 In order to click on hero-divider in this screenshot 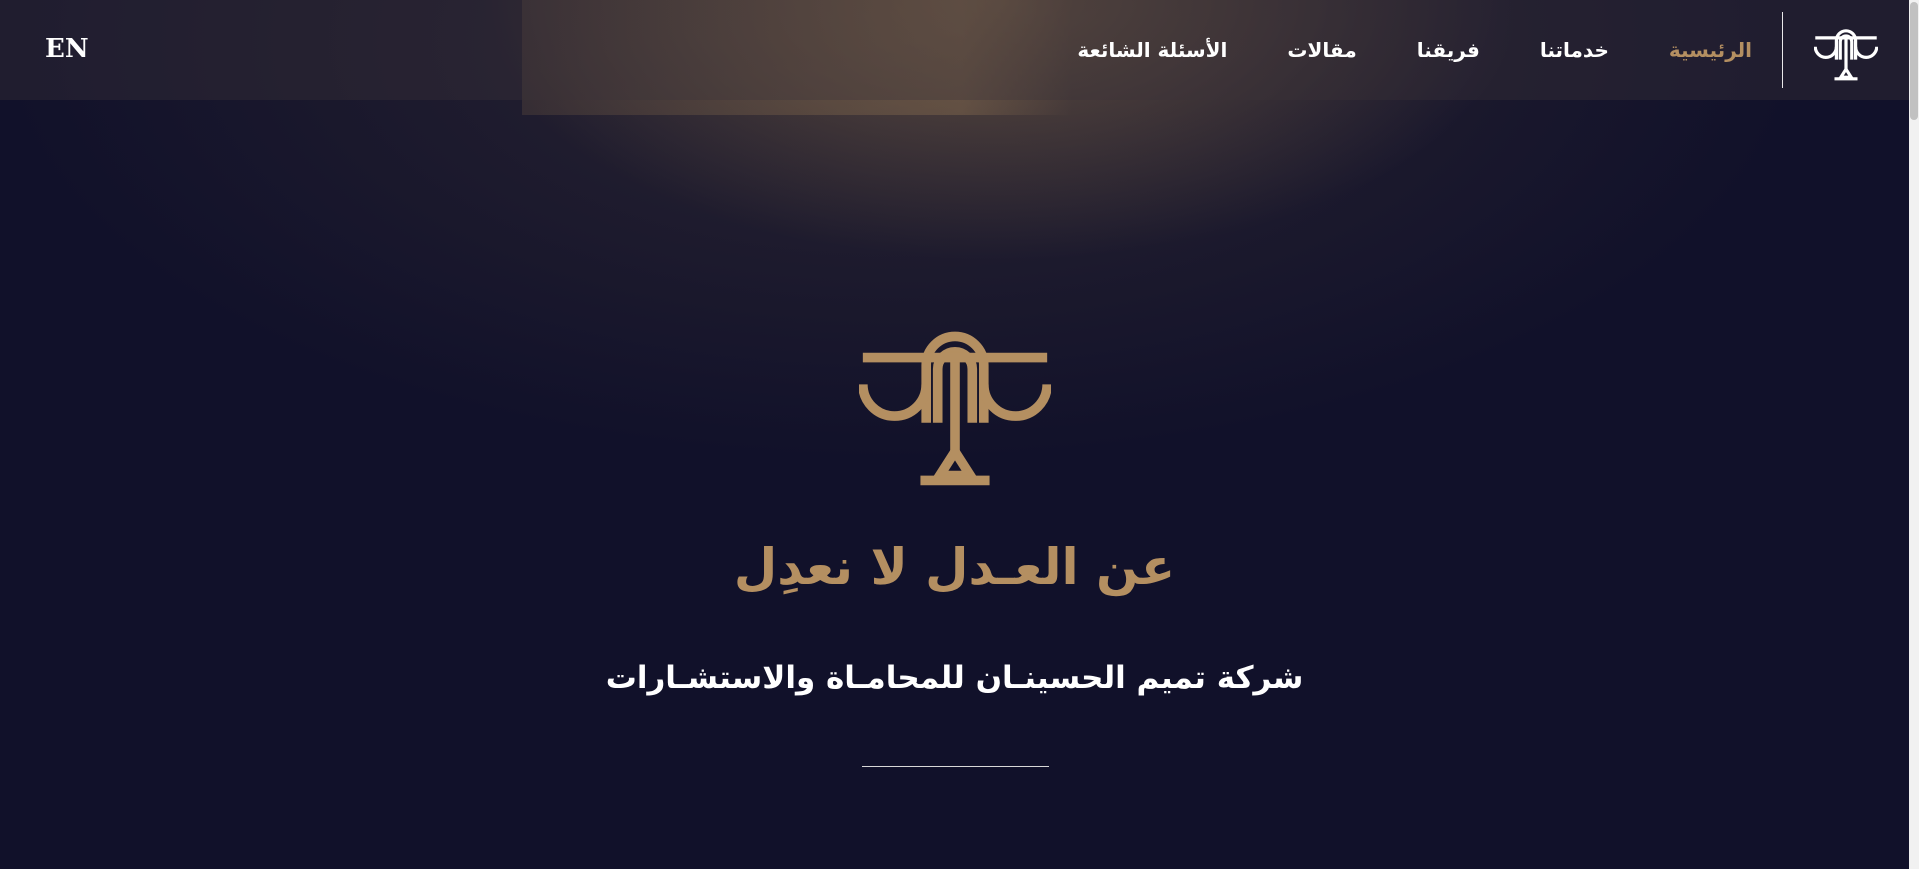, I will do `click(955, 766)`.